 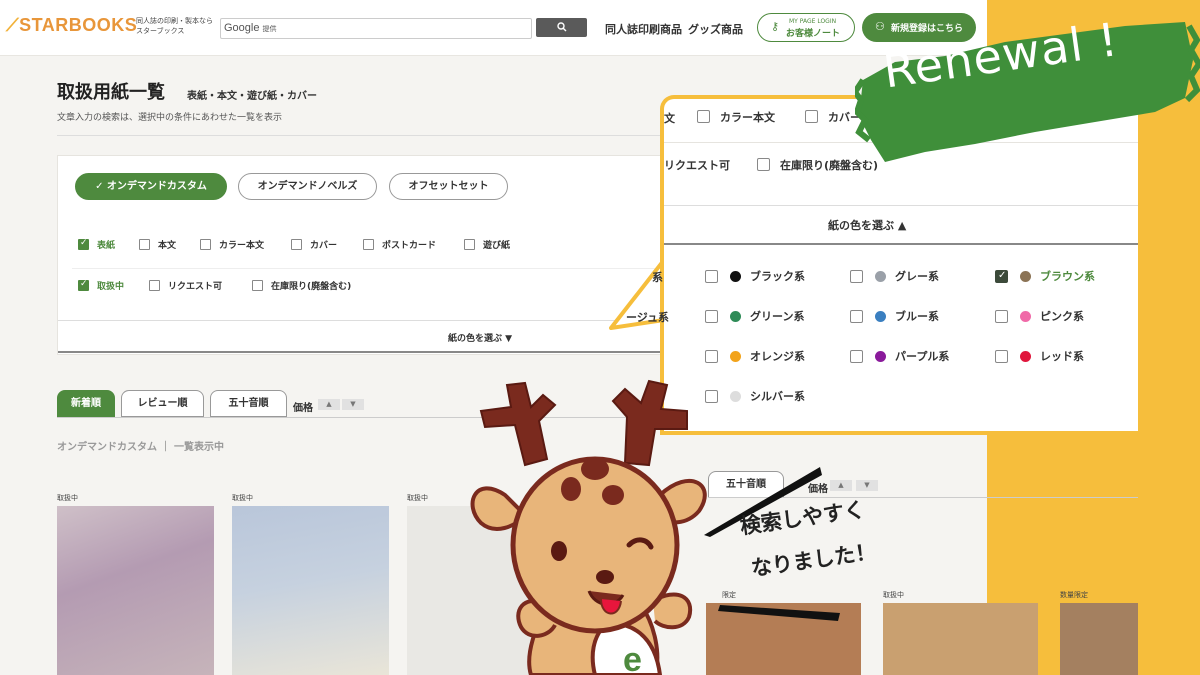 What do you see at coordinates (880, 316) in the screenshot?
I see `color-dot-blue` at bounding box center [880, 316].